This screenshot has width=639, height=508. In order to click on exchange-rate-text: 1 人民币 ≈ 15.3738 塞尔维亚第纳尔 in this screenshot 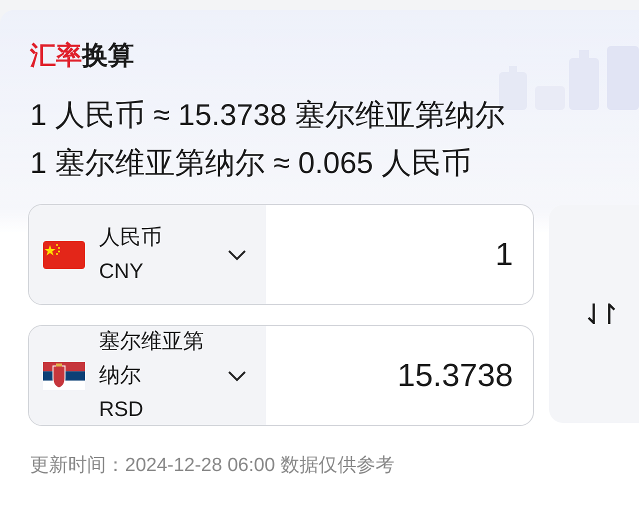, I will do `click(267, 116)`.